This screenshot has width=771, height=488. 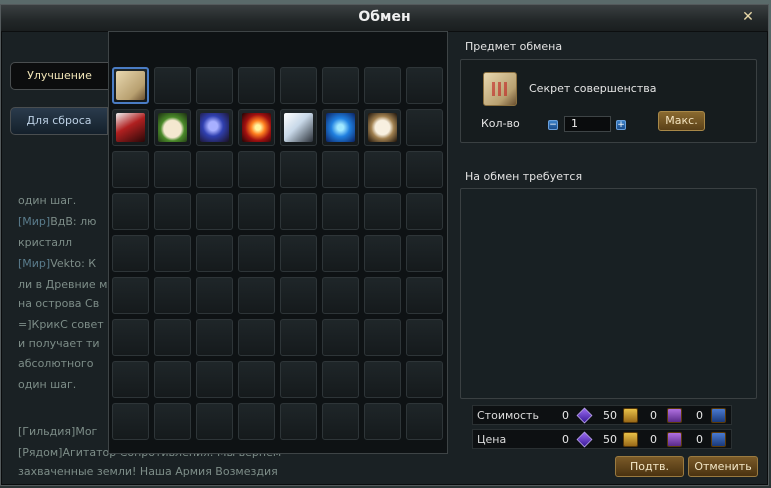 What do you see at coordinates (681, 121) in the screenshot?
I see `max-quantity-button: Макс.` at bounding box center [681, 121].